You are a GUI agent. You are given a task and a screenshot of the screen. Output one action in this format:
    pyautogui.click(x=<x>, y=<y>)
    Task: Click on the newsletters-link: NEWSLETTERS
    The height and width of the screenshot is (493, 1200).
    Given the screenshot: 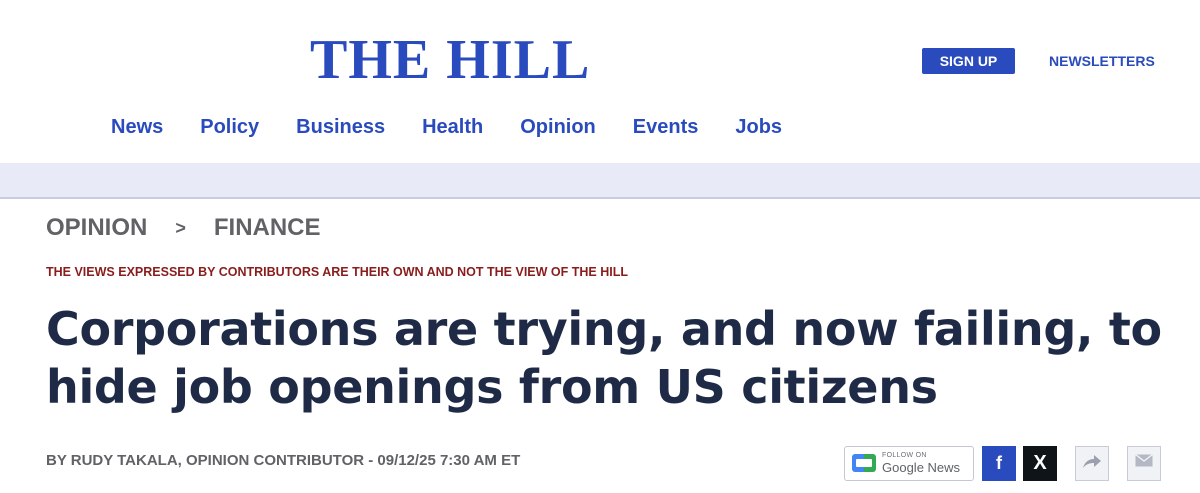 What is the action you would take?
    pyautogui.click(x=1102, y=61)
    